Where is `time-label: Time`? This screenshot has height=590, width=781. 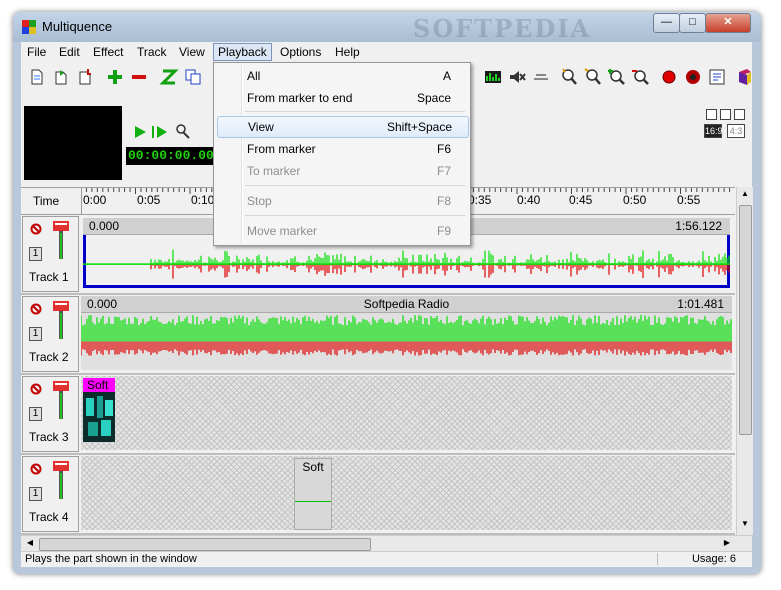 time-label: Time is located at coordinates (46, 201).